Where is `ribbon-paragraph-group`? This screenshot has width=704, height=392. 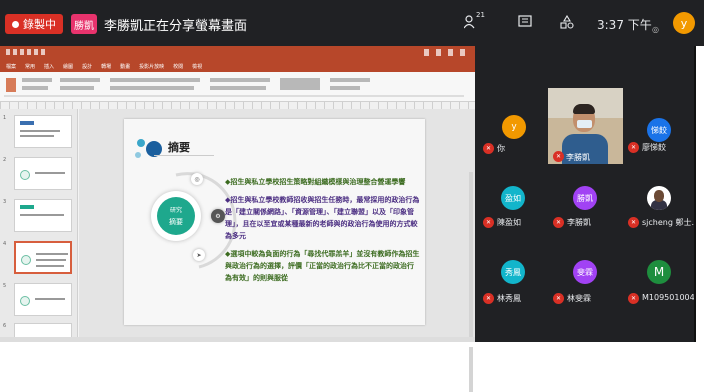
ribbon-paragraph-group is located at coordinates (240, 80).